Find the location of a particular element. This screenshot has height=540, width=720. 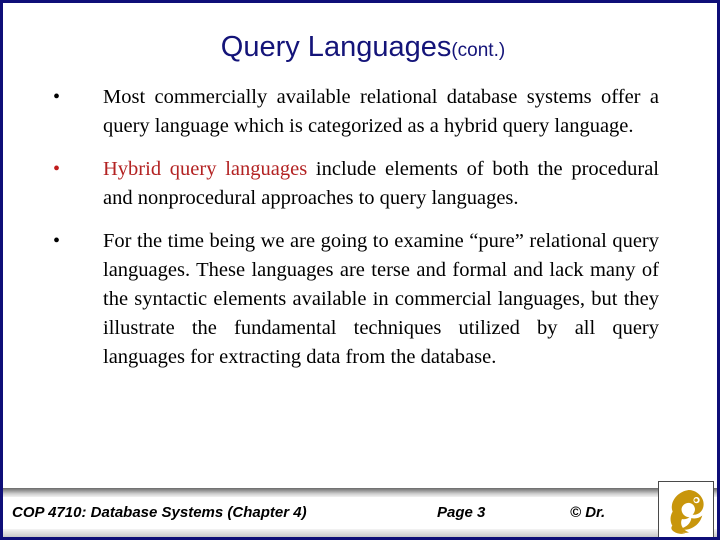

slide-title-suffix: (cont.) is located at coordinates (478, 50).